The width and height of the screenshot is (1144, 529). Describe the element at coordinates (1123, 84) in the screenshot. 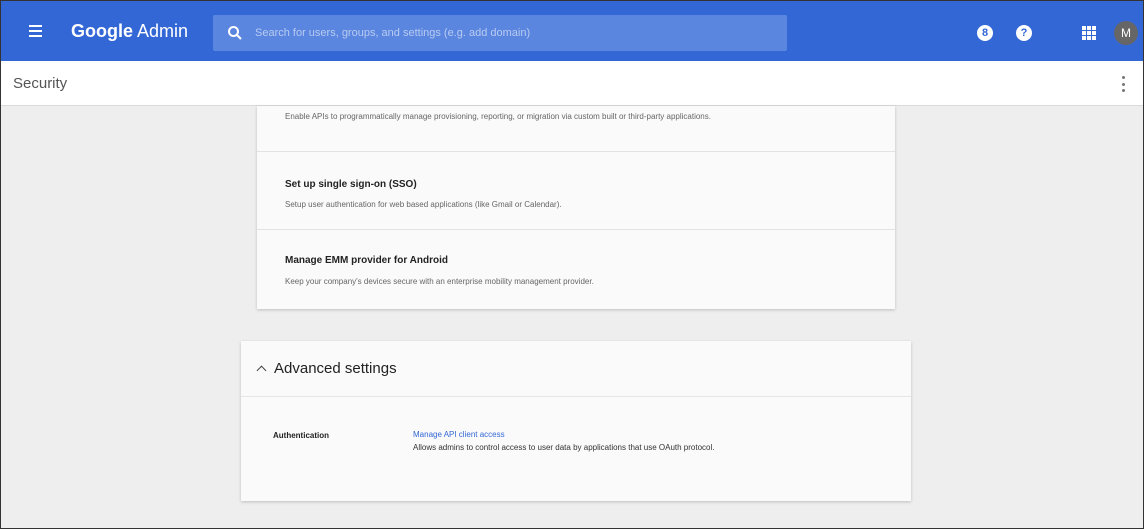

I see `more-options-icon` at that location.